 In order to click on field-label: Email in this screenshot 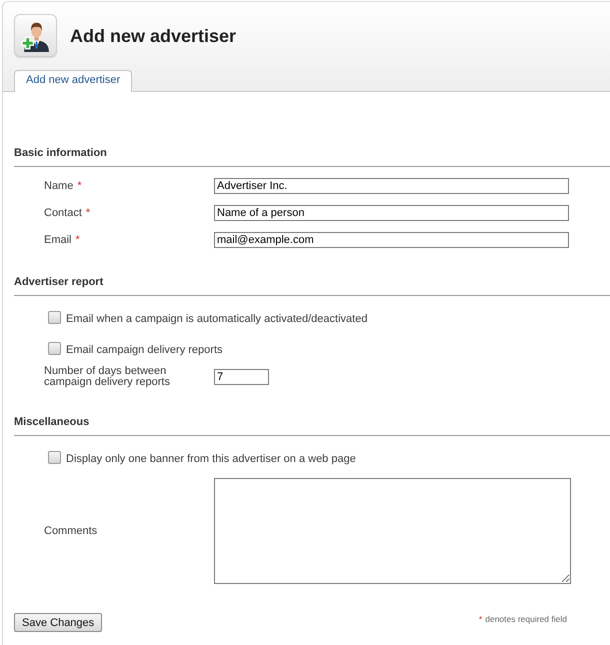, I will do `click(58, 240)`.